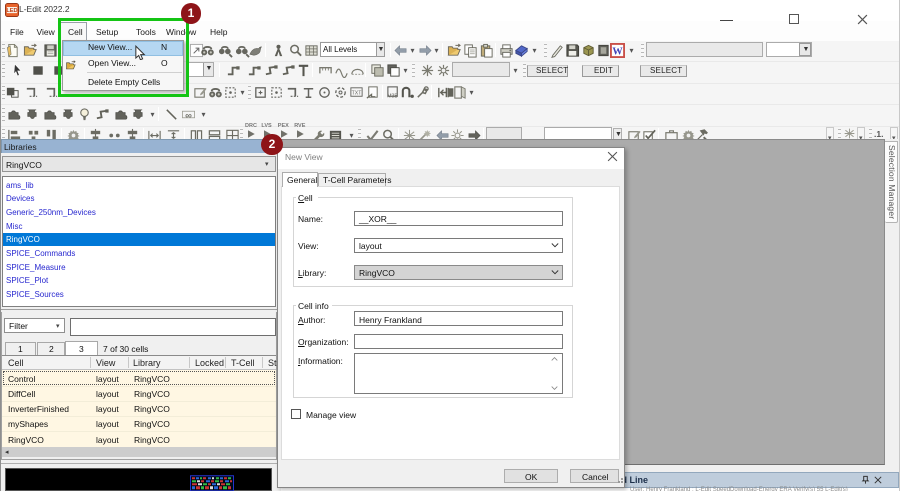 Image resolution: width=900 pixels, height=491 pixels. I want to click on svg-text: TXT, so click(356, 93).